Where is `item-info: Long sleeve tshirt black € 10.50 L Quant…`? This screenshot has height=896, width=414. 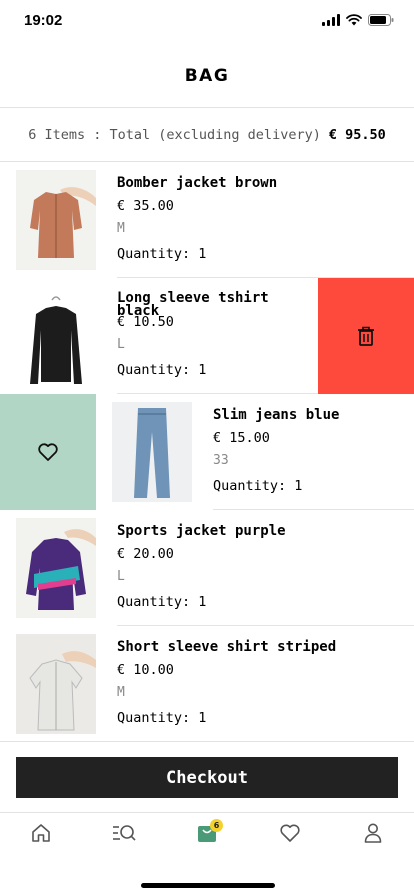
item-info: Long sleeve tshirt black € 10.50 L Quant… is located at coordinates (217, 336).